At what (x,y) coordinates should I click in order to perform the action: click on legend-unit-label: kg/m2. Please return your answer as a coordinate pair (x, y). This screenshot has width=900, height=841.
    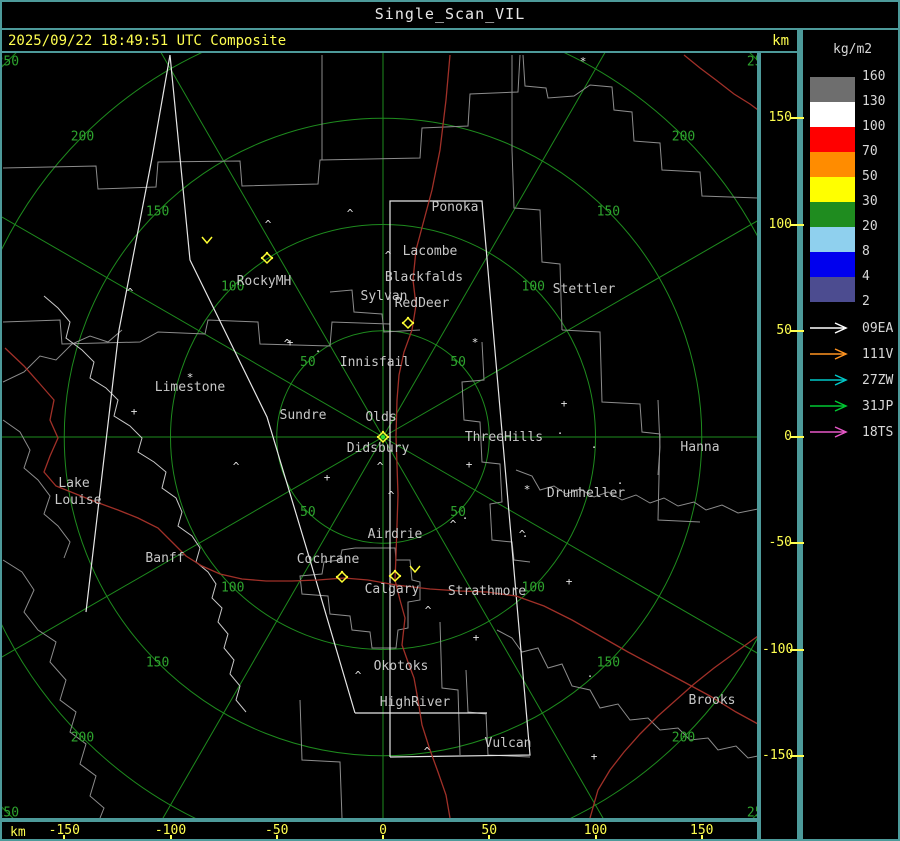
    Looking at the image, I should click on (853, 49).